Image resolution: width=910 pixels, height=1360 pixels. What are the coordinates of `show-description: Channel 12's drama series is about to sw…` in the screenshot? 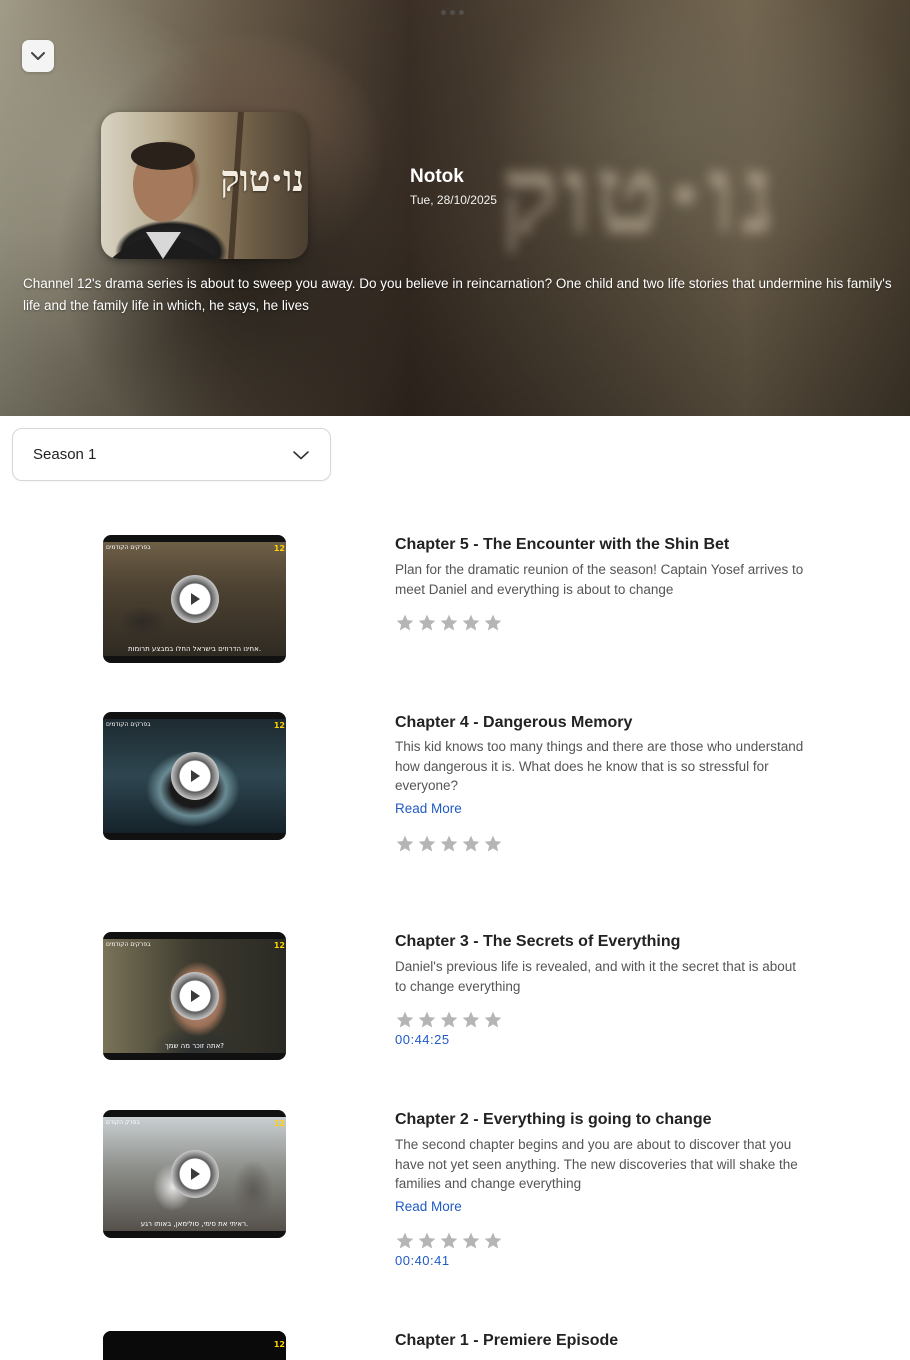 It's located at (457, 294).